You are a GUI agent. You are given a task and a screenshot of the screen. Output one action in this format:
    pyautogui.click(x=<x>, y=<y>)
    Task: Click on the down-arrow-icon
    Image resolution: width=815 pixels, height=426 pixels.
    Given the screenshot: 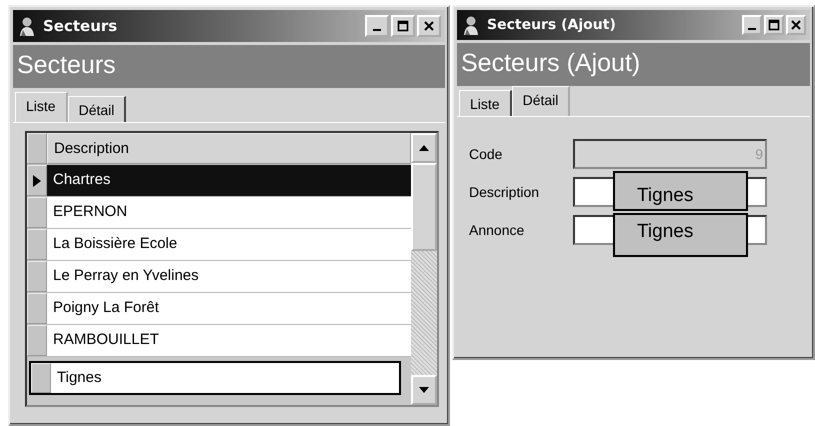 What is the action you would take?
    pyautogui.click(x=424, y=390)
    